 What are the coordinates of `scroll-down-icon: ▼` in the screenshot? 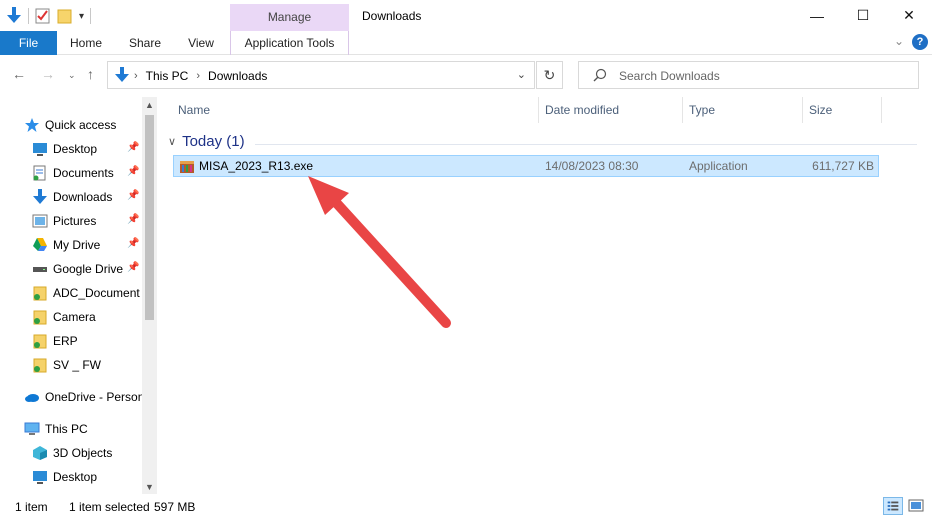 It's located at (149, 487).